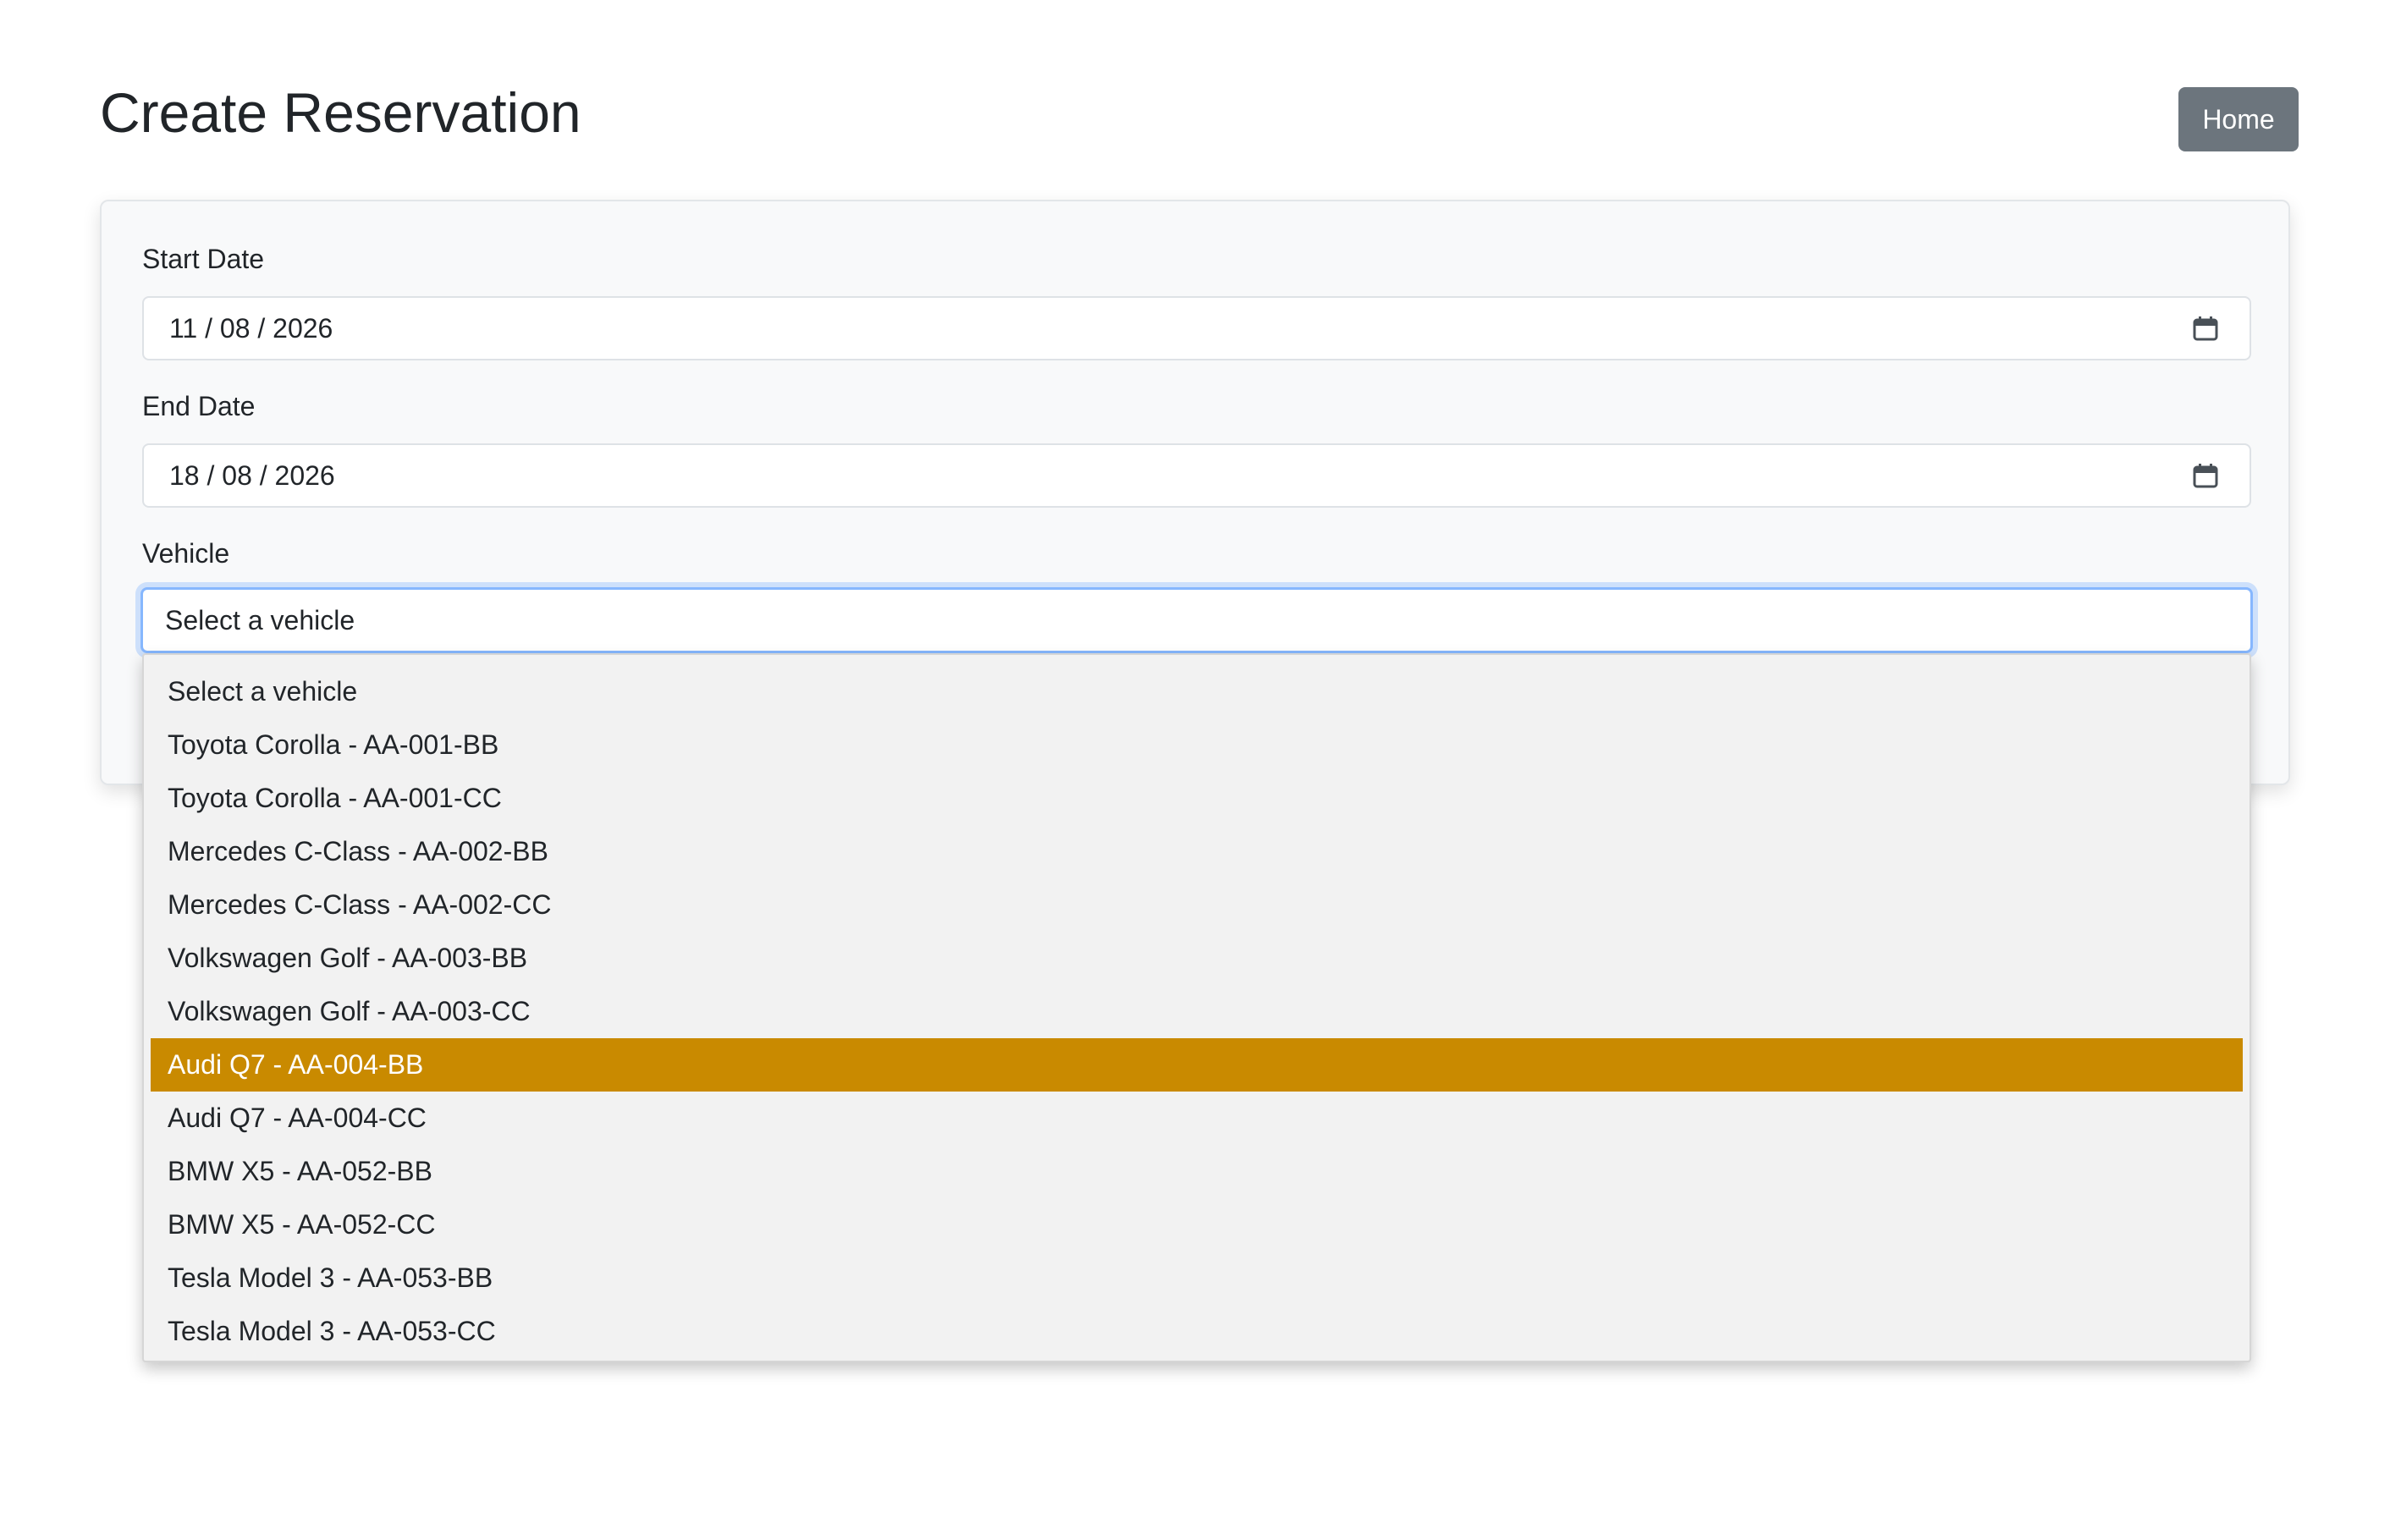 The image size is (2390, 1540). Describe the element at coordinates (1197, 1065) in the screenshot. I see `dropdown-option-highlighted: Audi Q7 - AA-004-BB` at that location.